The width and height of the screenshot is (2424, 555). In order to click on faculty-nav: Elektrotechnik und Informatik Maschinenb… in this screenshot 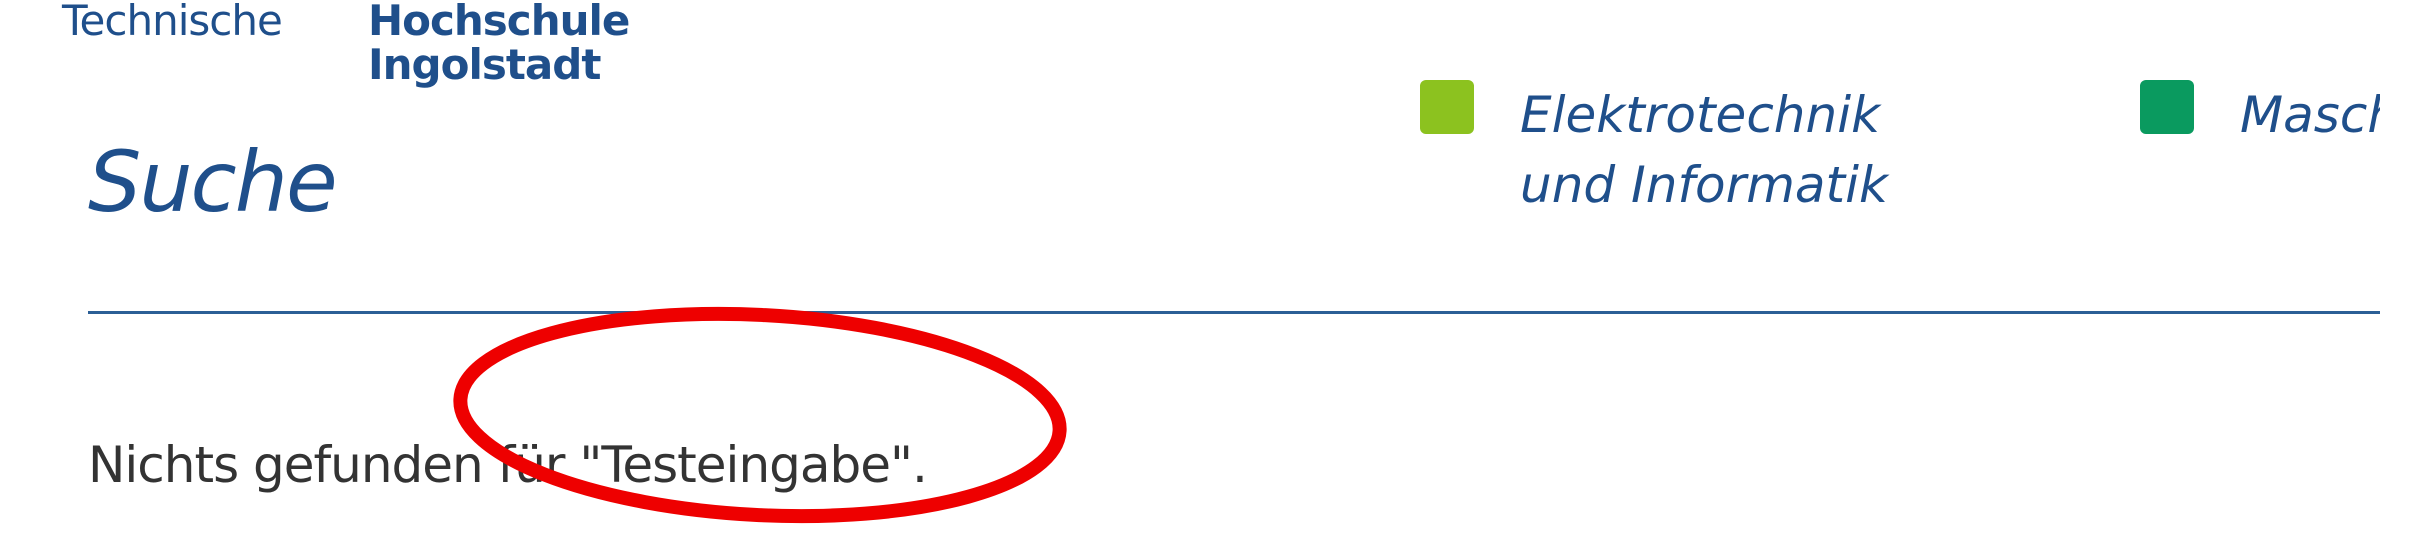, I will do `click(1922, 150)`.